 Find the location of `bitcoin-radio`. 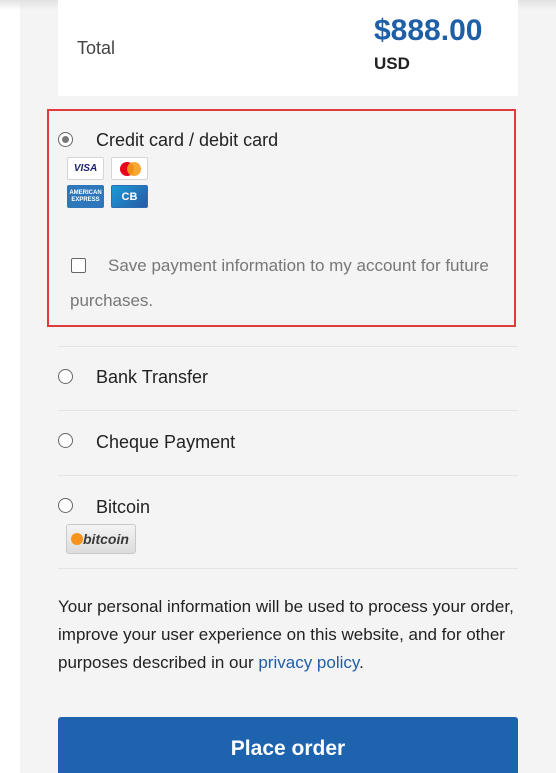

bitcoin-radio is located at coordinates (65, 505).